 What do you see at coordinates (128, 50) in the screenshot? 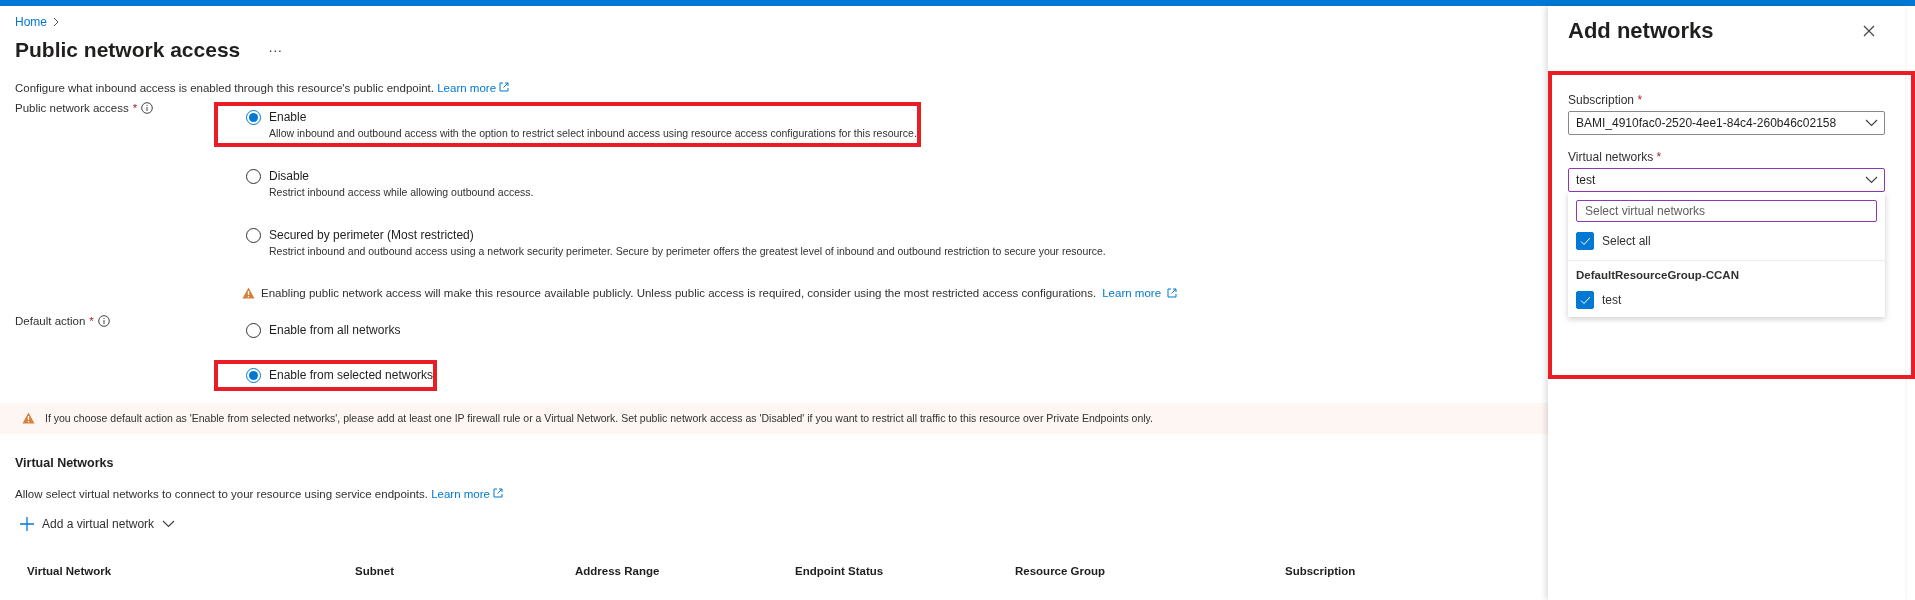
I see `page-title: Public network access` at bounding box center [128, 50].